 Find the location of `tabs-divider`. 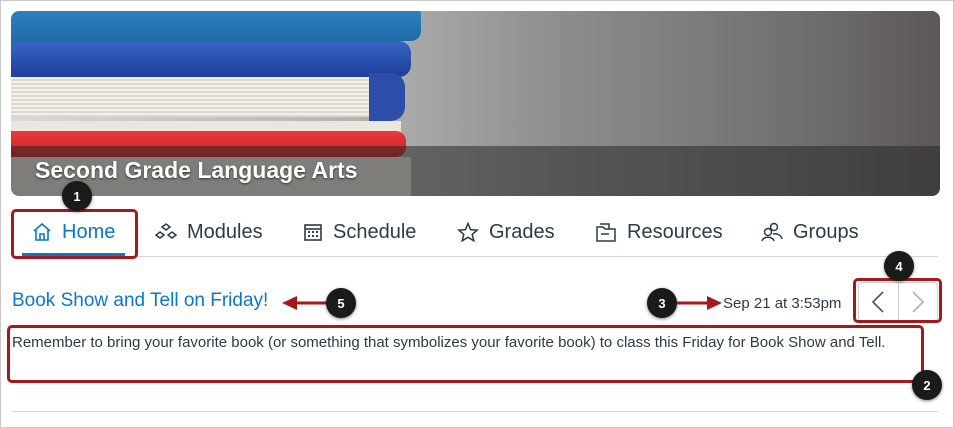

tabs-divider is located at coordinates (475, 256).